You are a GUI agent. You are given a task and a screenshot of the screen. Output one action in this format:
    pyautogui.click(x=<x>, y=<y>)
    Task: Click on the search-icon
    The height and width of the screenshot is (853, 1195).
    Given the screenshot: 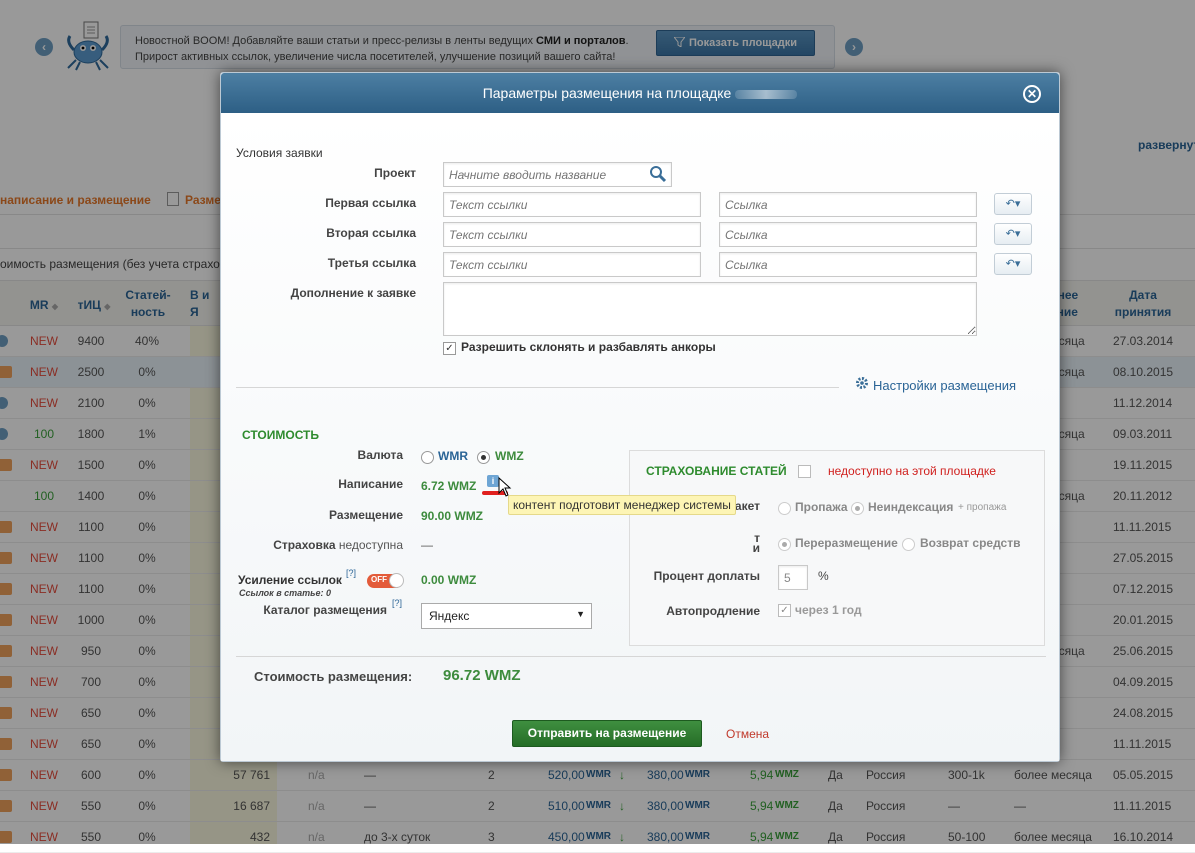 What is the action you would take?
    pyautogui.click(x=658, y=174)
    